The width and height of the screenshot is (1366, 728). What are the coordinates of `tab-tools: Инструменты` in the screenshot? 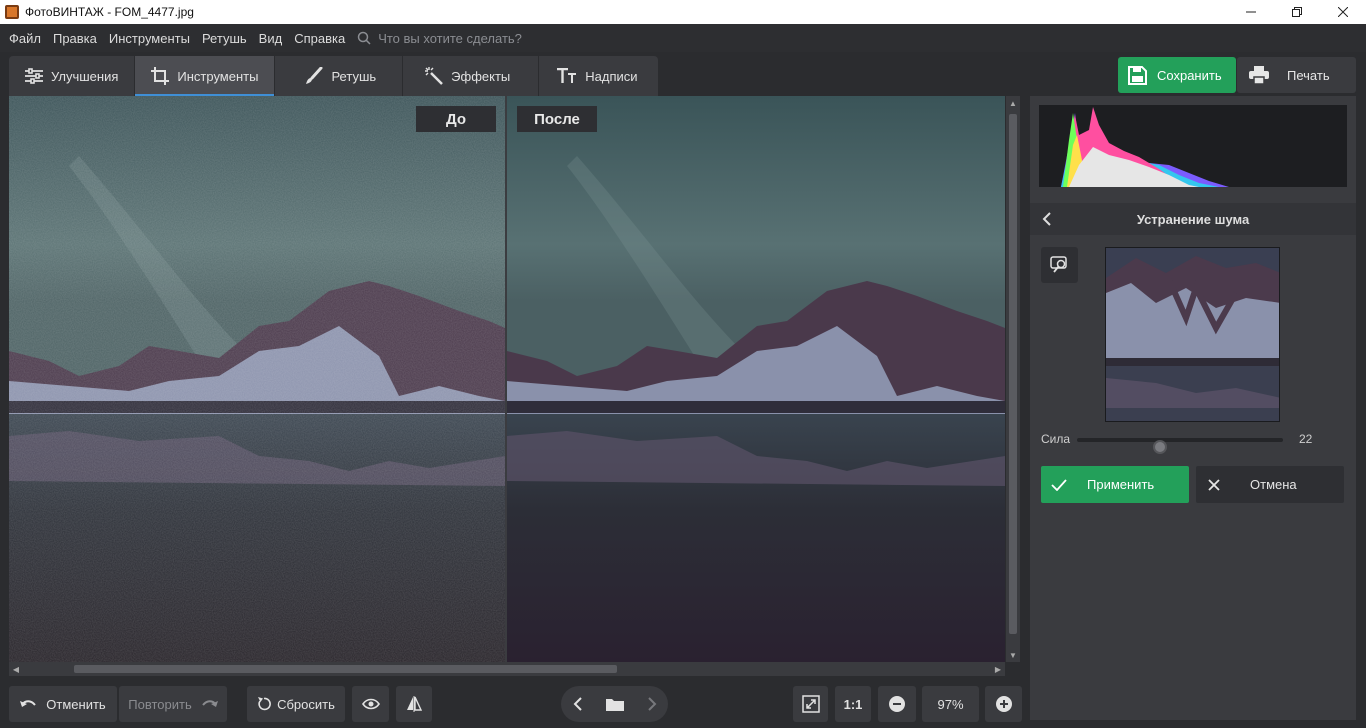 It's located at (205, 76).